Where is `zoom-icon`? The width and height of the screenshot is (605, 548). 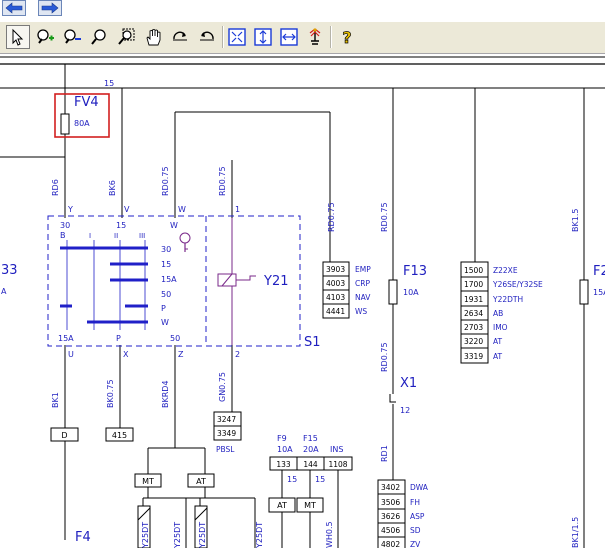
zoom-icon is located at coordinates (98, 37).